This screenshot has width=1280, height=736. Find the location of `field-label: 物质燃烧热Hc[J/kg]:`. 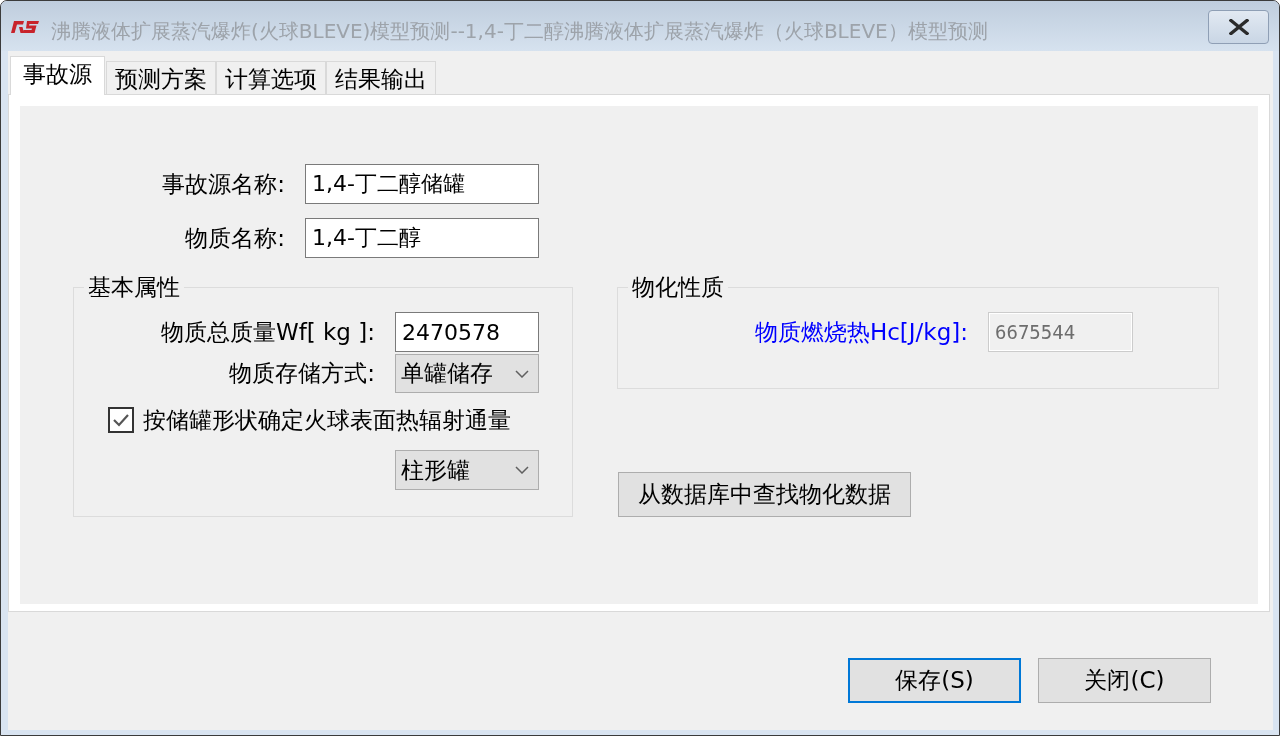

field-label: 物质燃烧热Hc[J/kg]: is located at coordinates (861, 331).